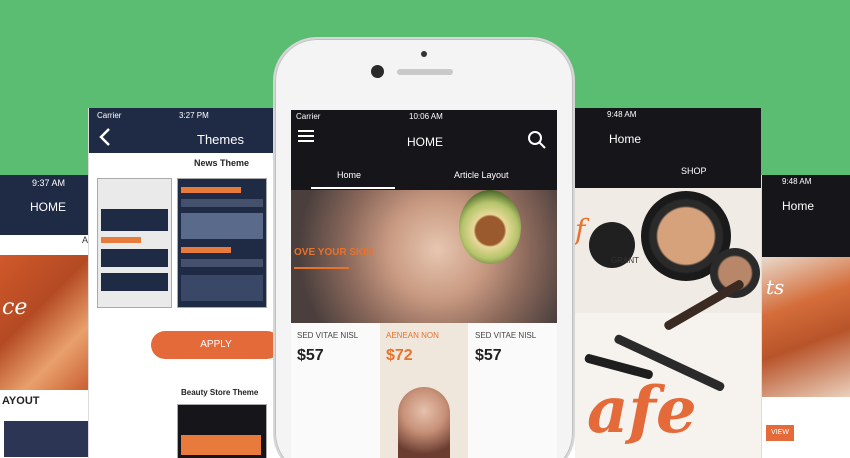 Image resolution: width=850 pixels, height=458 pixels. Describe the element at coordinates (806, 216) in the screenshot. I see `app-bar: 9:48 AM Home` at that location.